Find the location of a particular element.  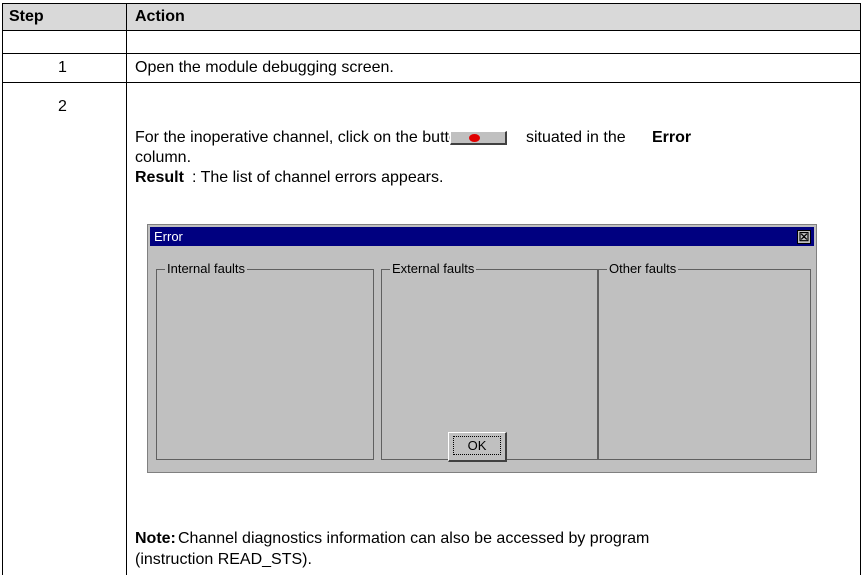

result-label: Result is located at coordinates (159, 177).